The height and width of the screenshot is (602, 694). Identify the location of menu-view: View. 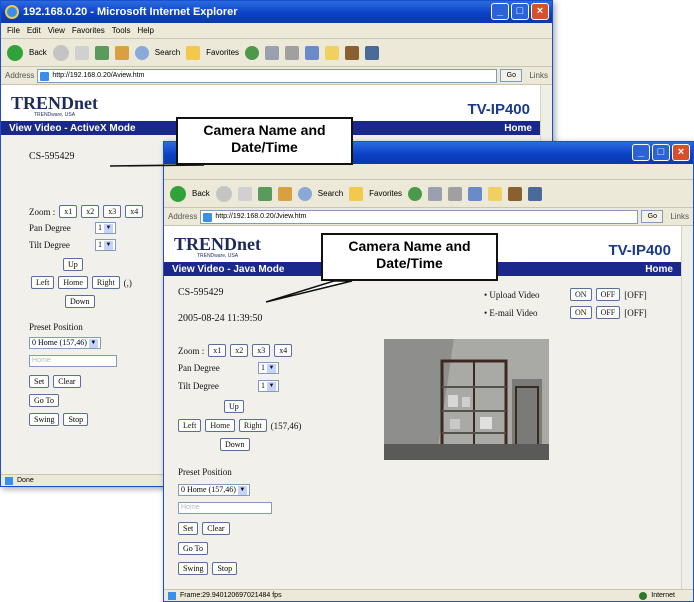
(56, 30).